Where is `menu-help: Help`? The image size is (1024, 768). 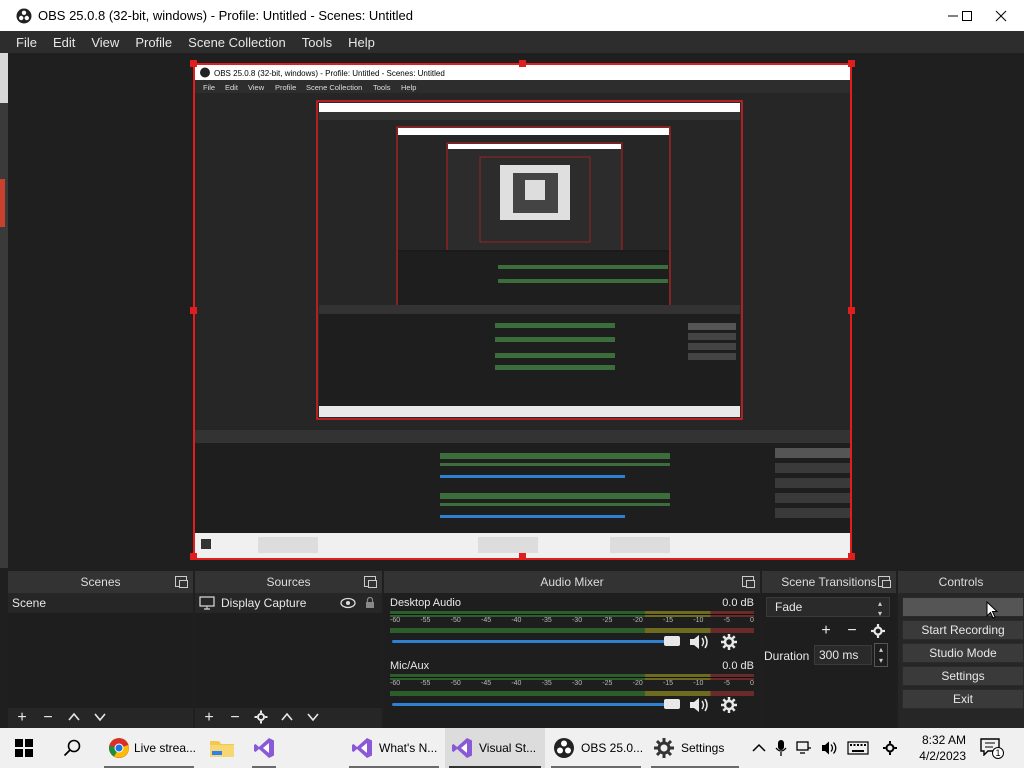 menu-help: Help is located at coordinates (361, 42).